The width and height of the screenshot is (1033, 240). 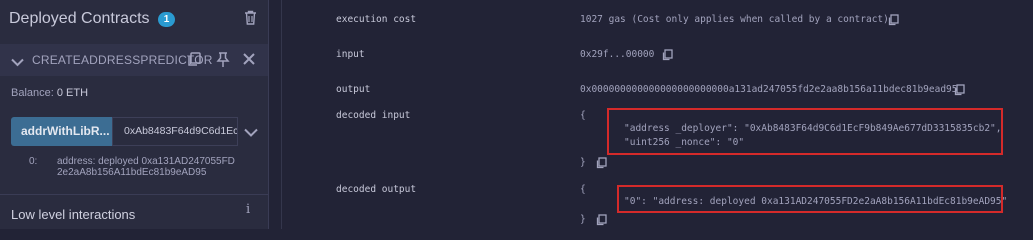 What do you see at coordinates (617, 54) in the screenshot?
I see `input-value: 0x29f...00000` at bounding box center [617, 54].